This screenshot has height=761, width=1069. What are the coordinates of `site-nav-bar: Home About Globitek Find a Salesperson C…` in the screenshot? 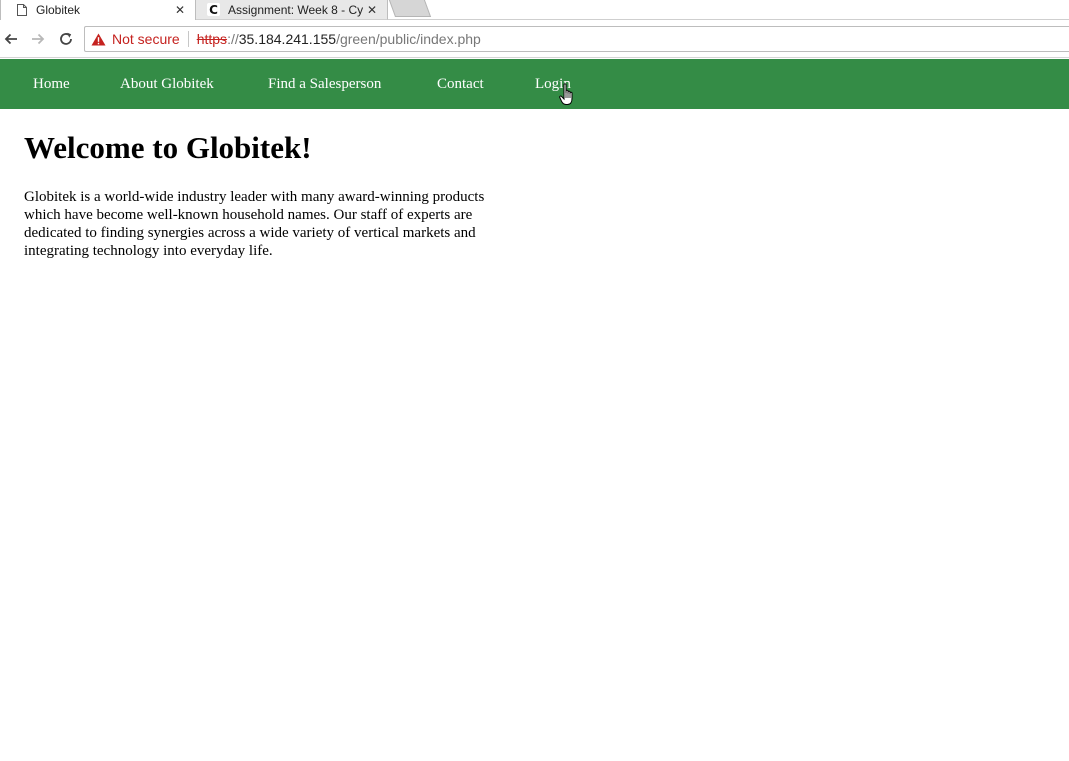 It's located at (534, 84).